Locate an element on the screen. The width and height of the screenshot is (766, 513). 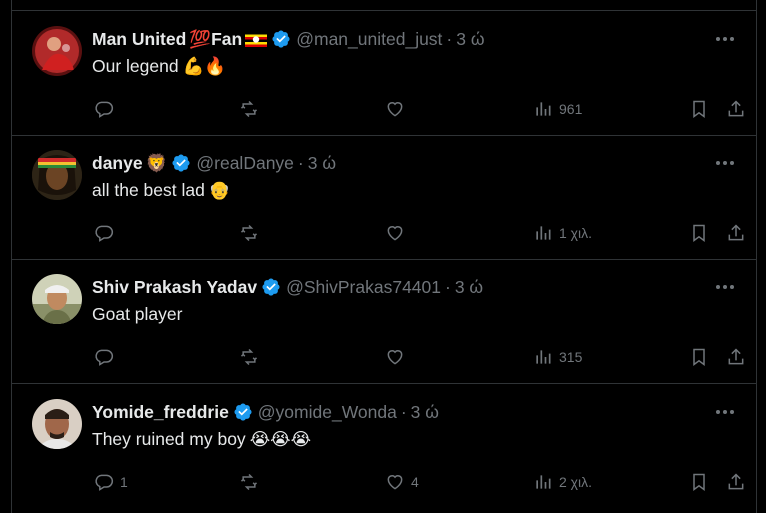
action-bar: 1 4 2 χιλ. is located at coordinates (418, 482).